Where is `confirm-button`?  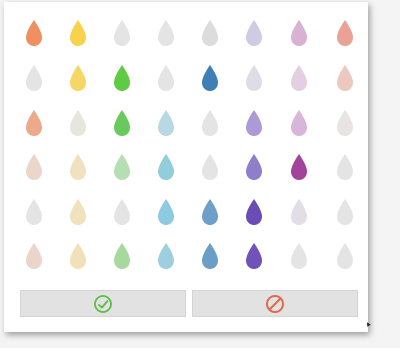 confirm-button is located at coordinates (103, 303).